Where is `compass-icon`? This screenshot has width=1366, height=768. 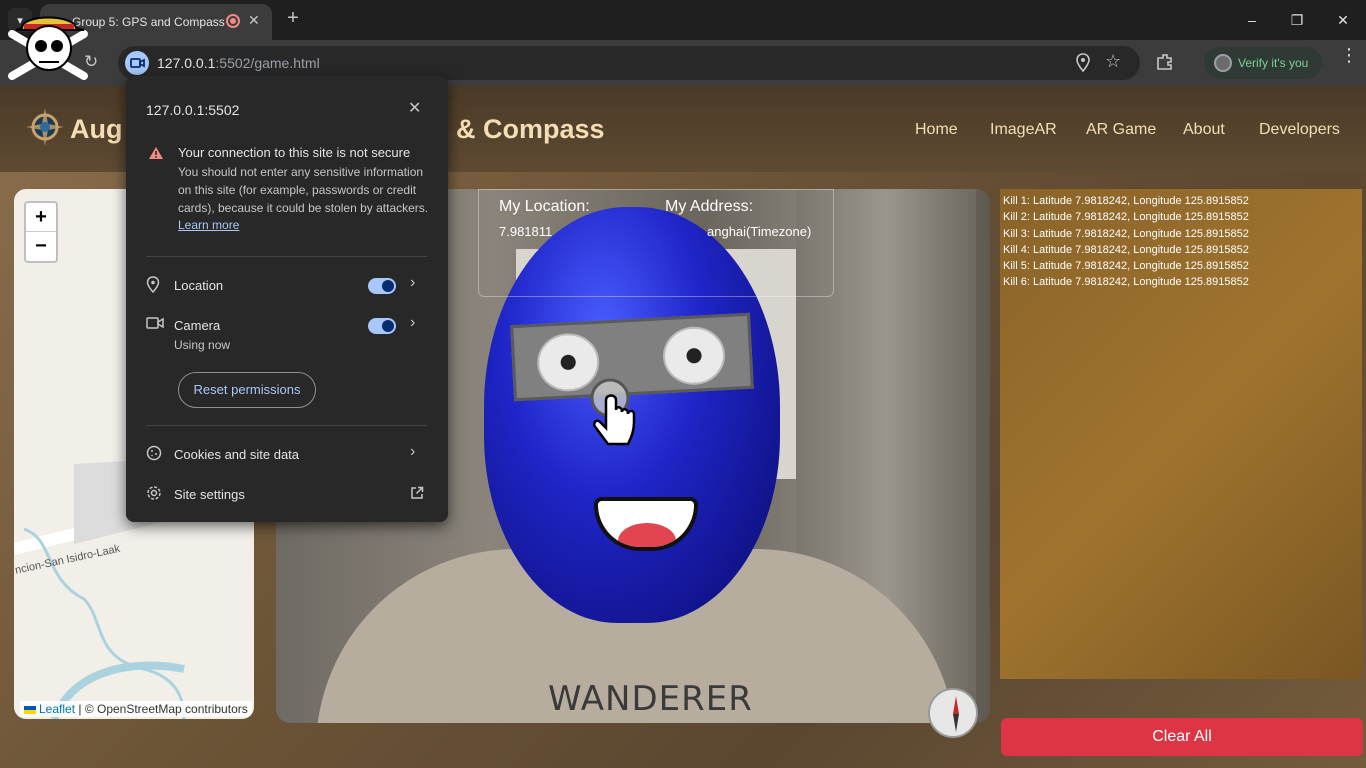 compass-icon is located at coordinates (953, 713).